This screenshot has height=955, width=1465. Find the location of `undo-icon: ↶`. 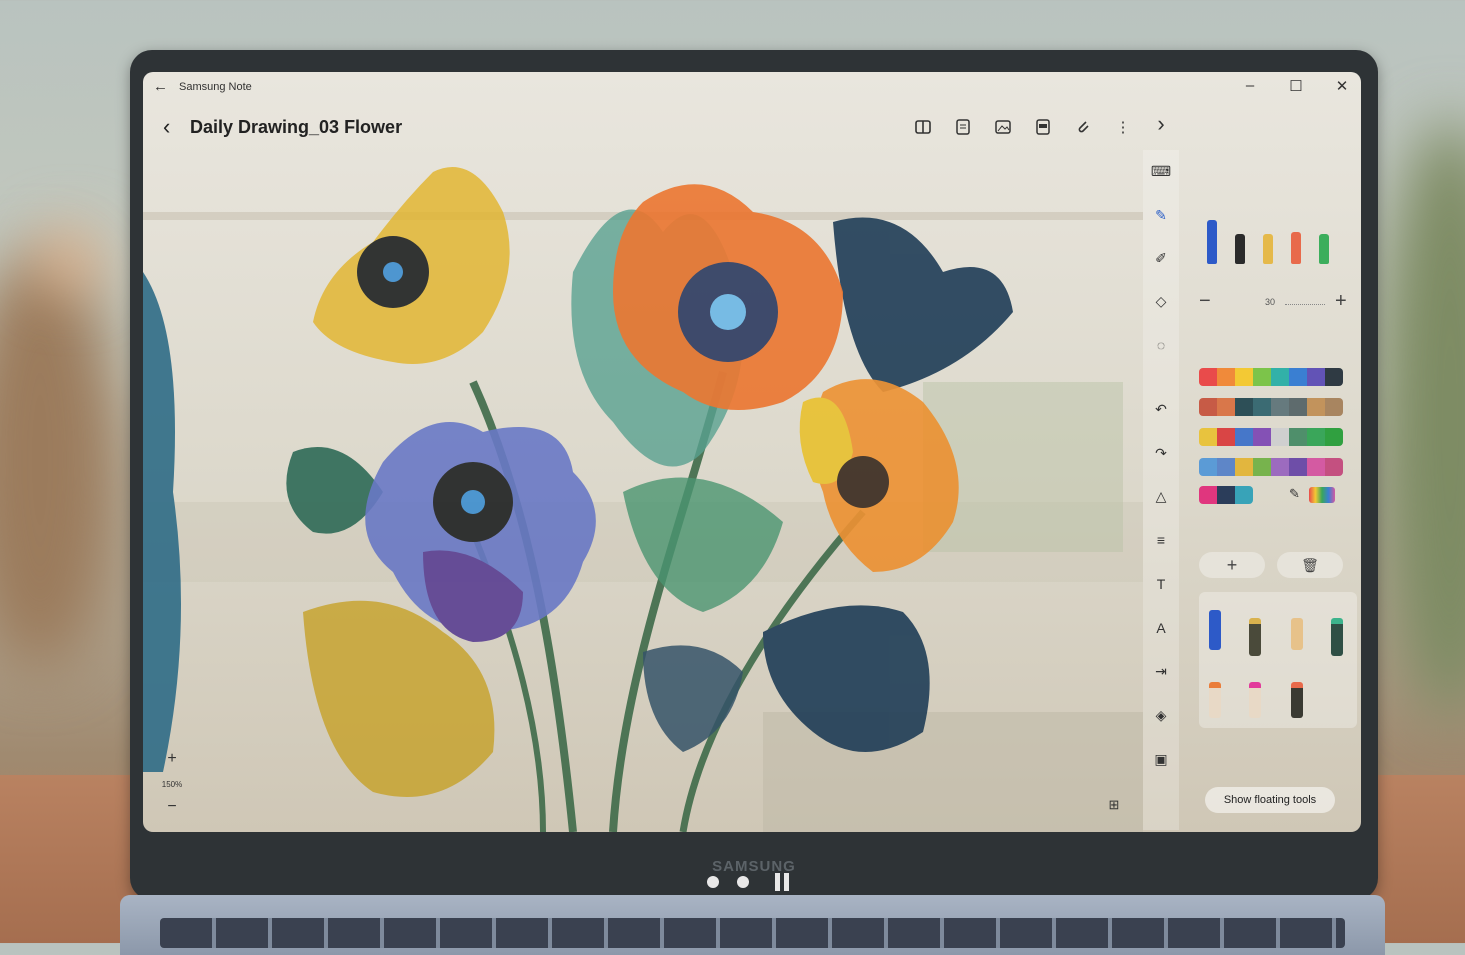

undo-icon: ↶ is located at coordinates (1161, 409).